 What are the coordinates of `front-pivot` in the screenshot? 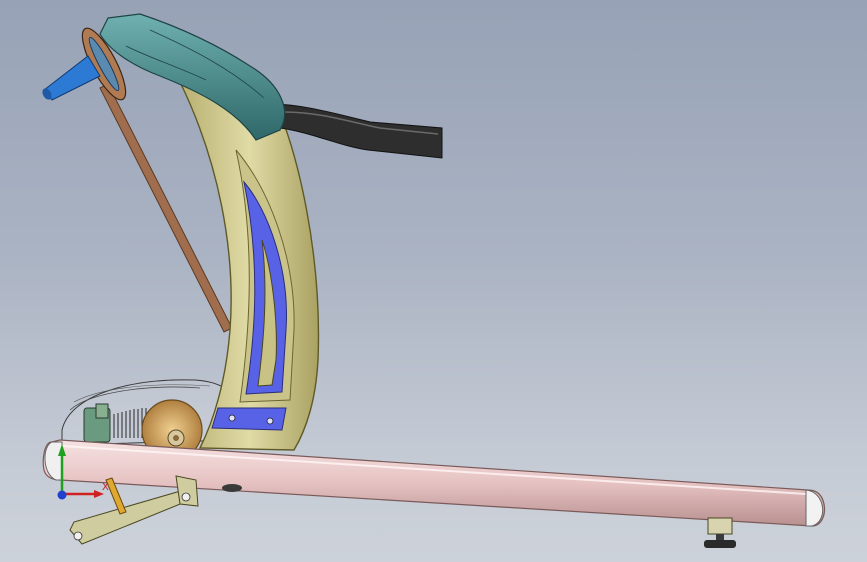 It's located at (232, 488).